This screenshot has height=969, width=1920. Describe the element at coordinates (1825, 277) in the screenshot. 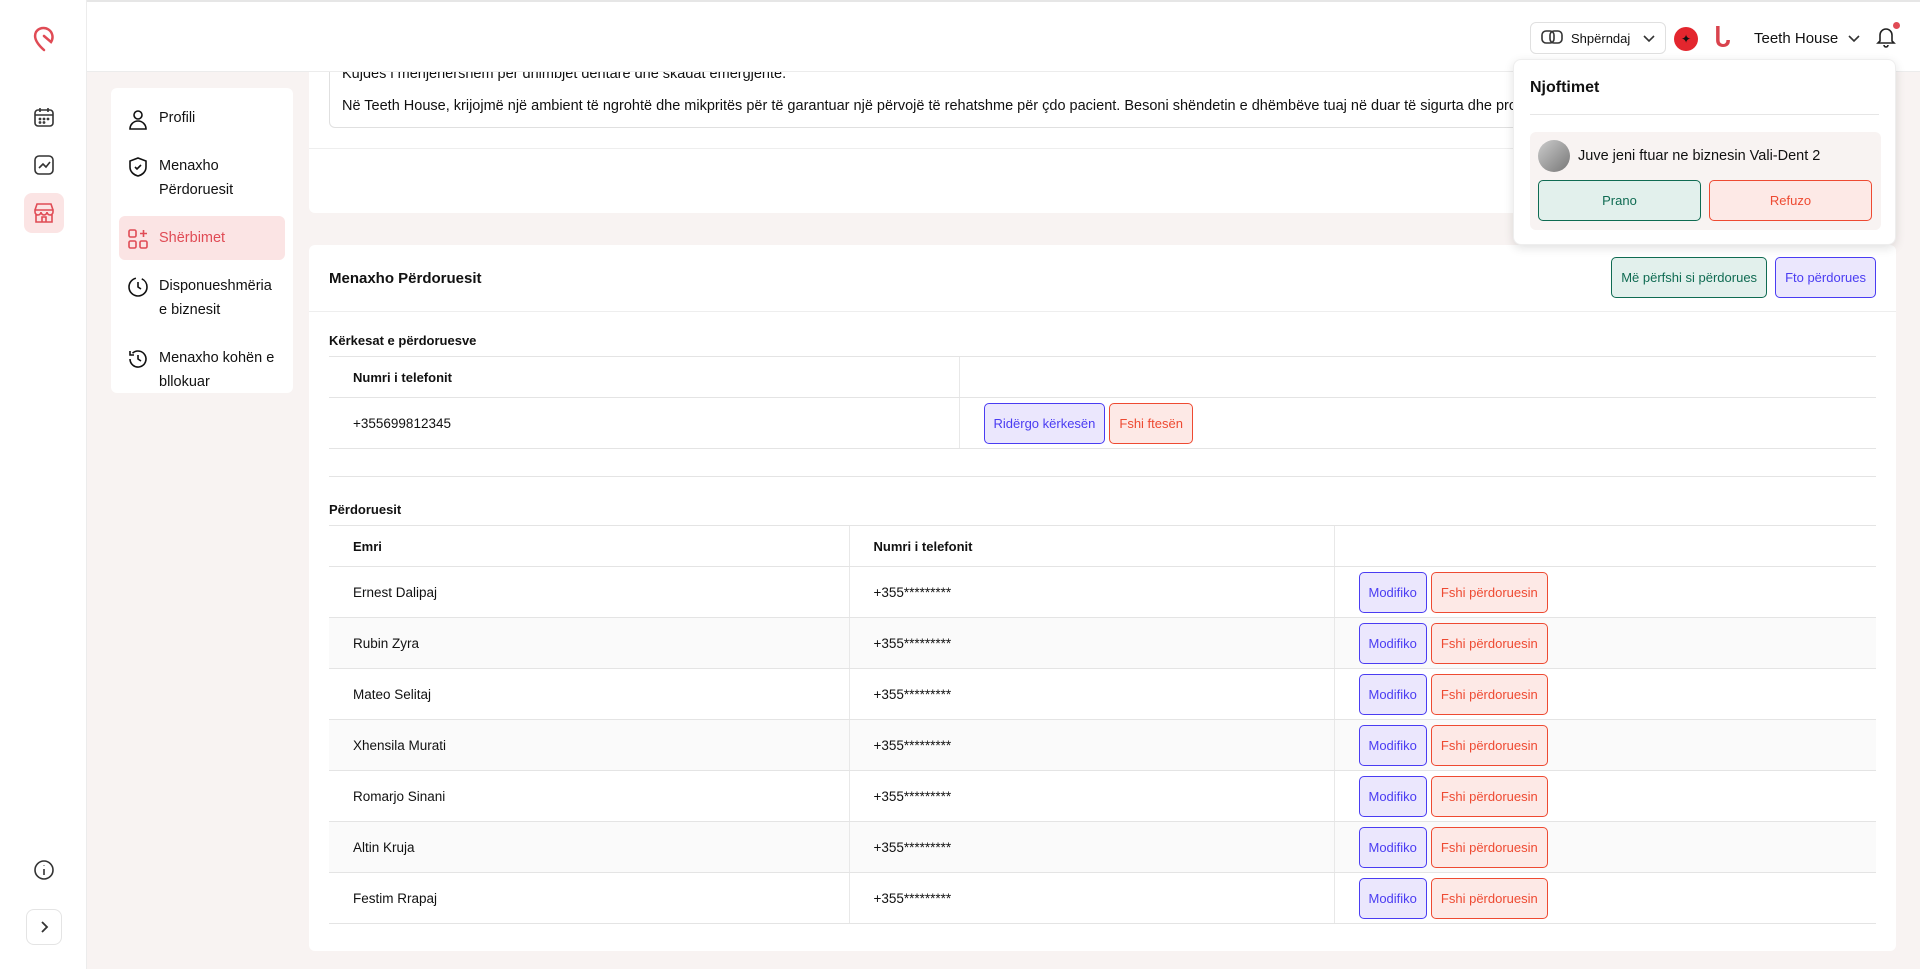

I see `invite-user-button: Fto përdorues` at that location.